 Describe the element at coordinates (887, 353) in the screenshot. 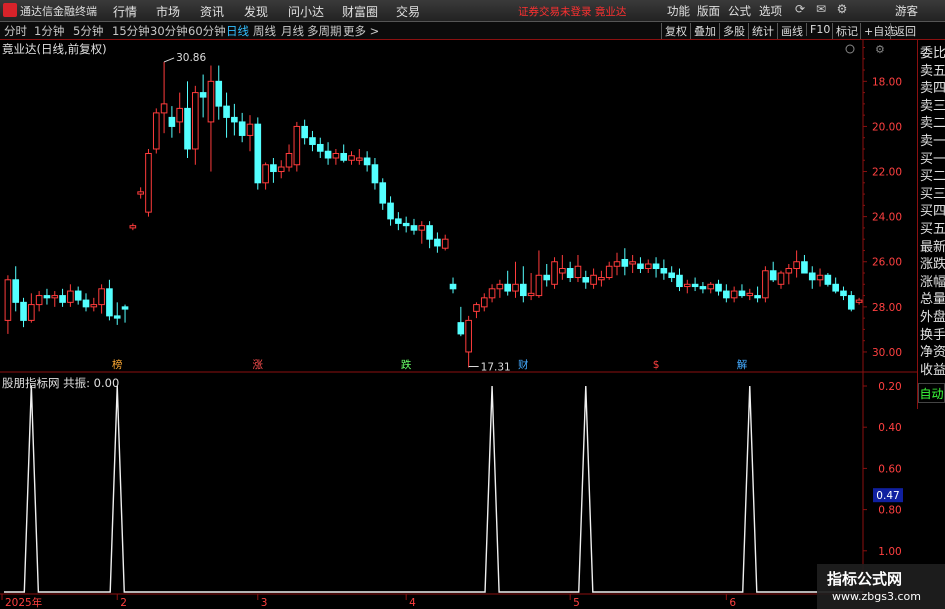

I see `price-tick-label: 30.00` at that location.